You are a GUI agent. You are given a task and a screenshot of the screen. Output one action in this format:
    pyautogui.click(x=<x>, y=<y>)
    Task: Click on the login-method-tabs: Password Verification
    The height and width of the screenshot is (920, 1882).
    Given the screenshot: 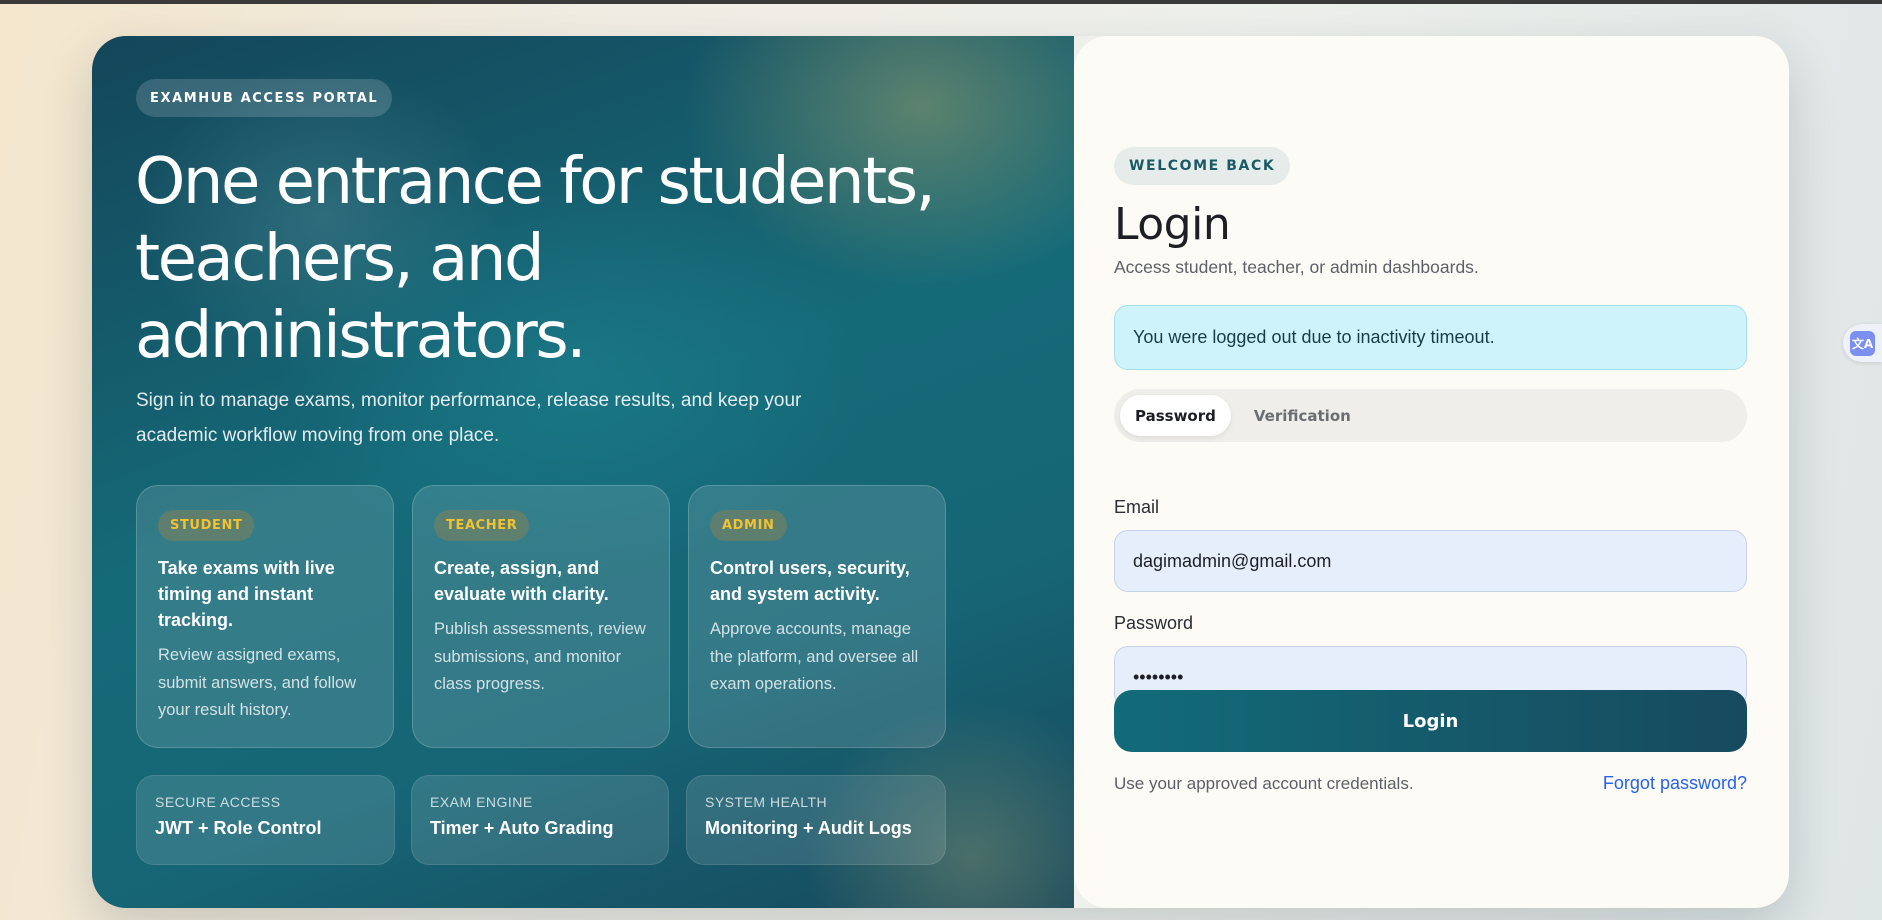 What is the action you would take?
    pyautogui.click(x=1430, y=415)
    